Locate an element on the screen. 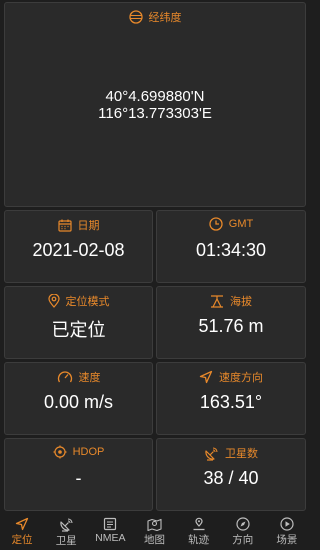 The image size is (320, 550). altitude-label: 海拔 is located at coordinates (241, 302).